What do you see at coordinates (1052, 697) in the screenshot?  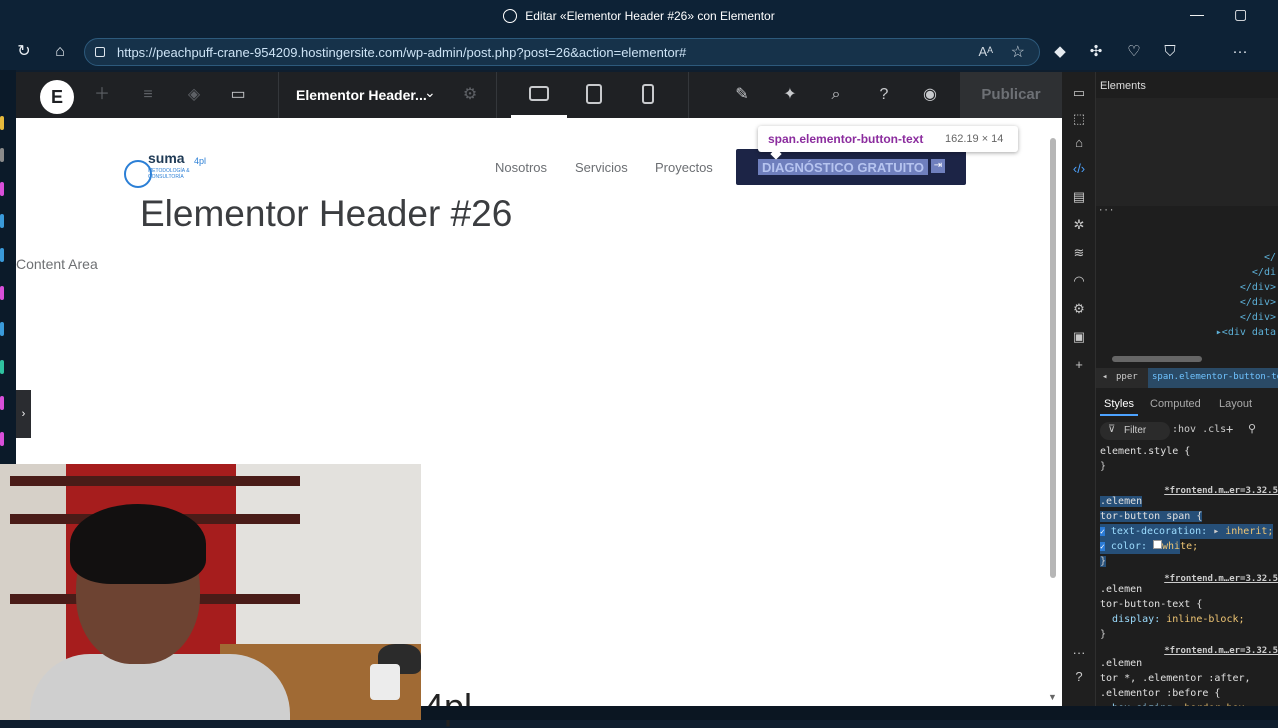 I see `scroll-down-arrow-icon: ▼` at bounding box center [1052, 697].